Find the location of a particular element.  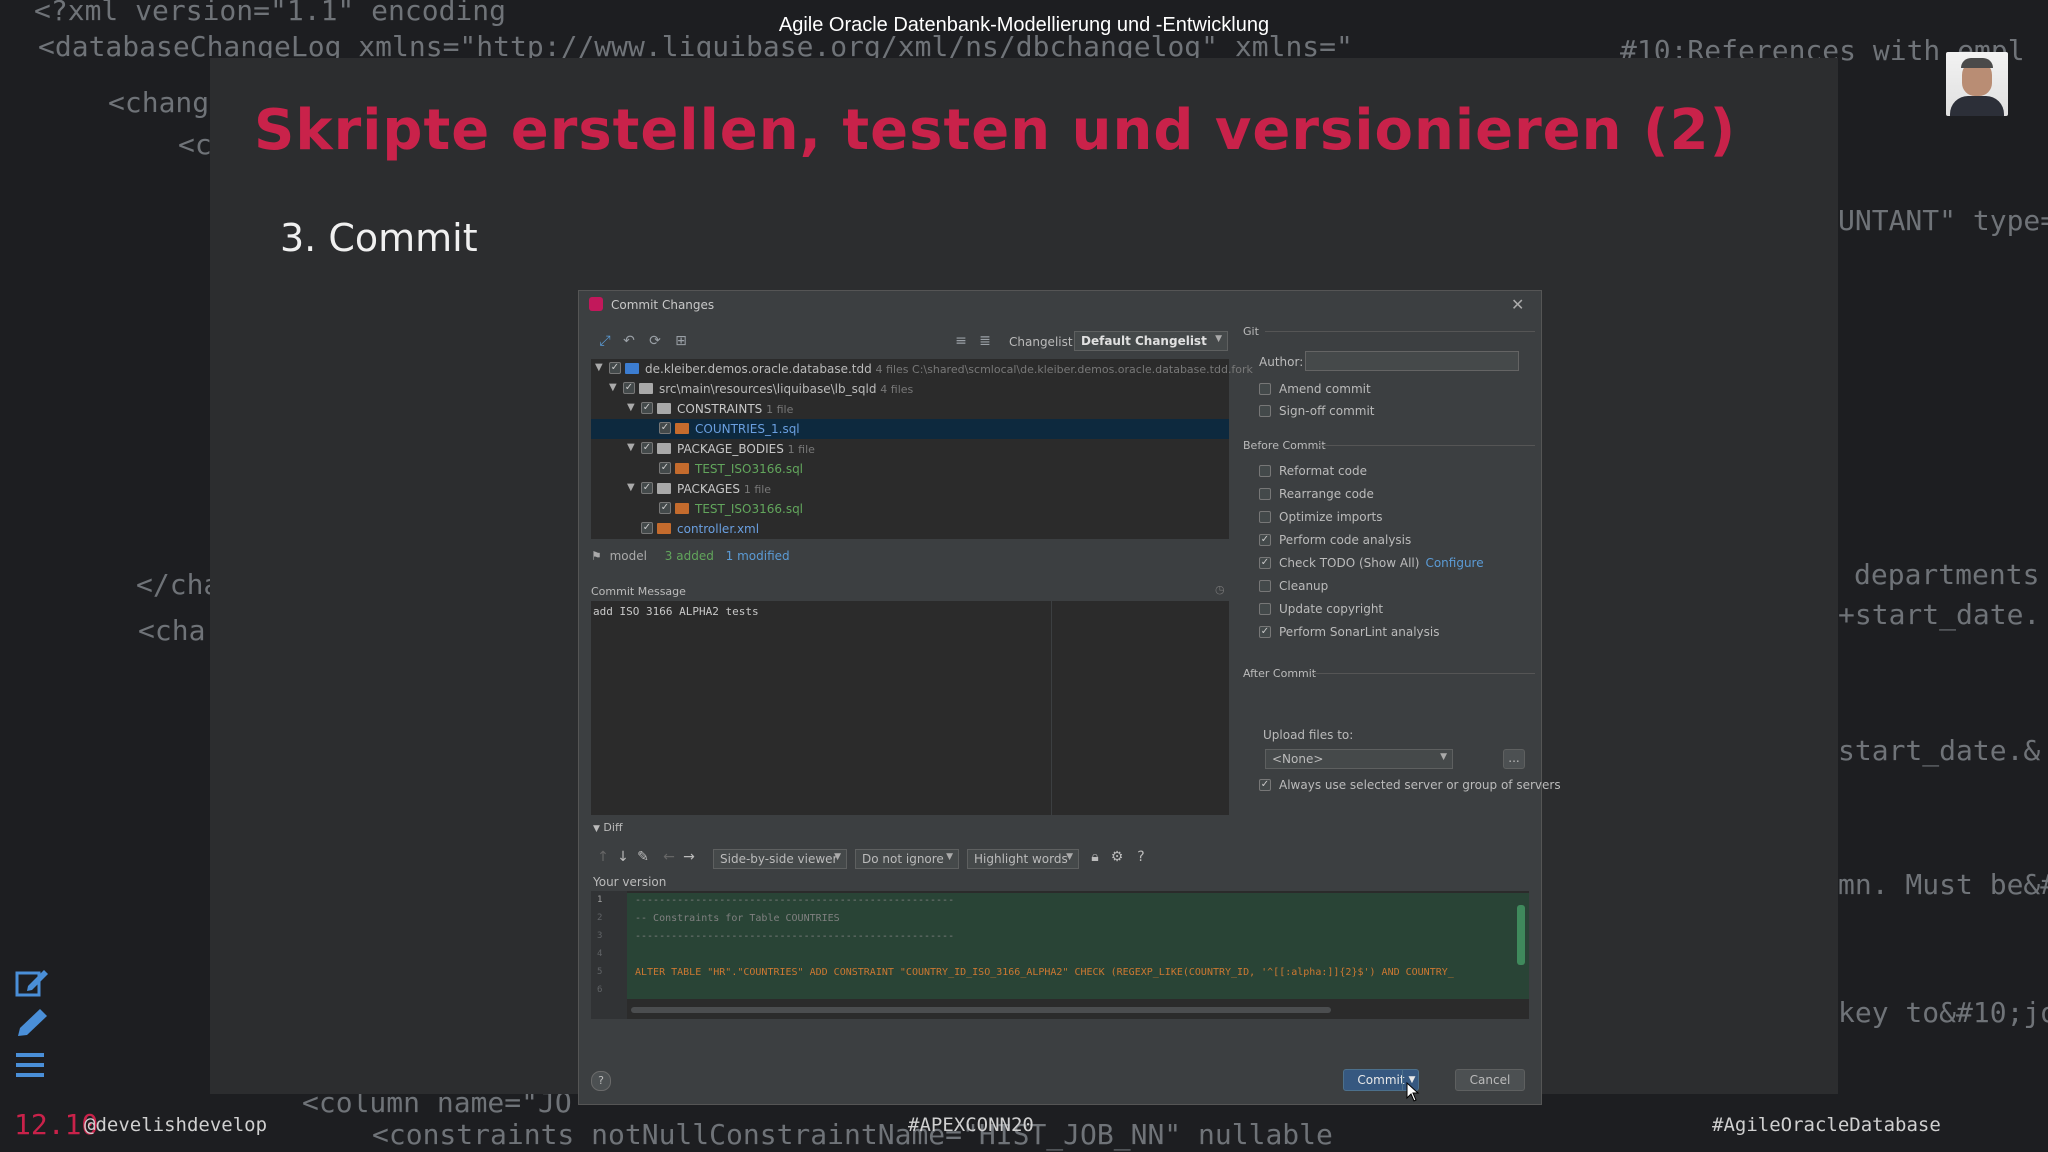

tree-row-file-countries: ✓ COUNTRIES_1.sql is located at coordinates (910, 429).